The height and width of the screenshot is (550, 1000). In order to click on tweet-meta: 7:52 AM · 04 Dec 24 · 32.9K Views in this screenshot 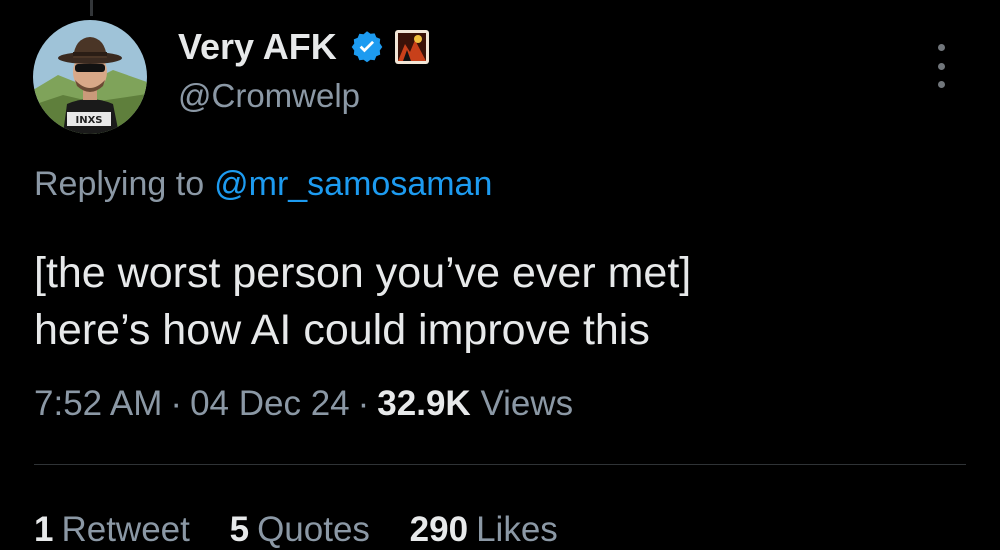, I will do `click(303, 404)`.